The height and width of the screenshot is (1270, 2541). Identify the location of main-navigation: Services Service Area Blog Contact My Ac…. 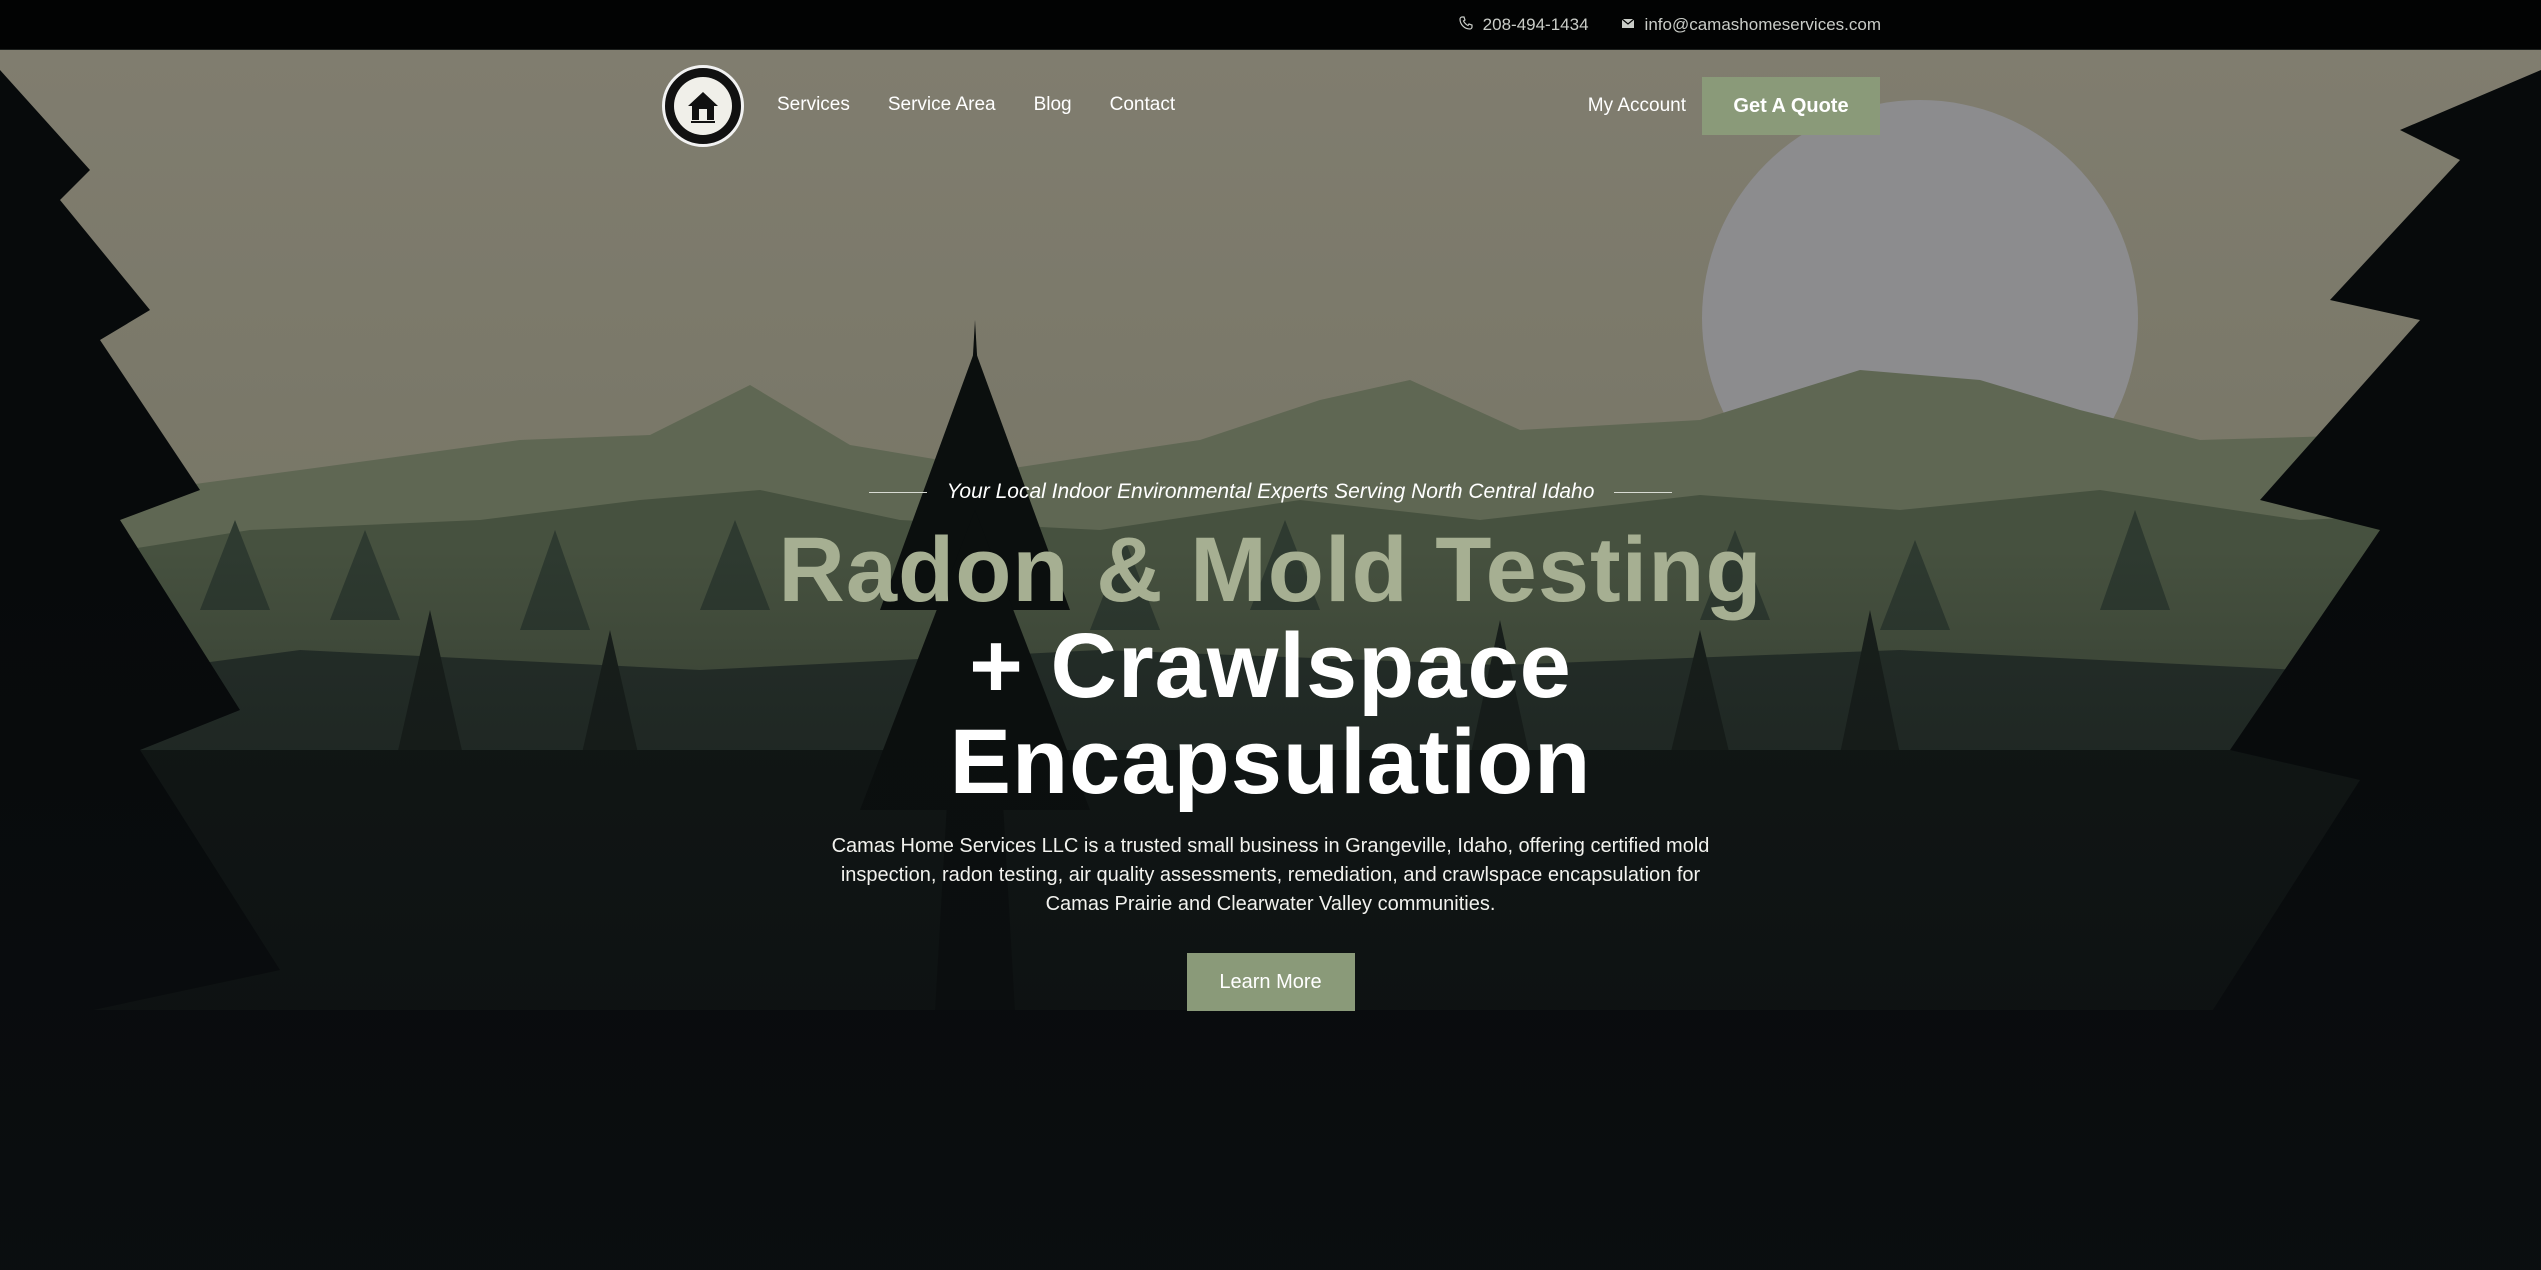
(1270, 105).